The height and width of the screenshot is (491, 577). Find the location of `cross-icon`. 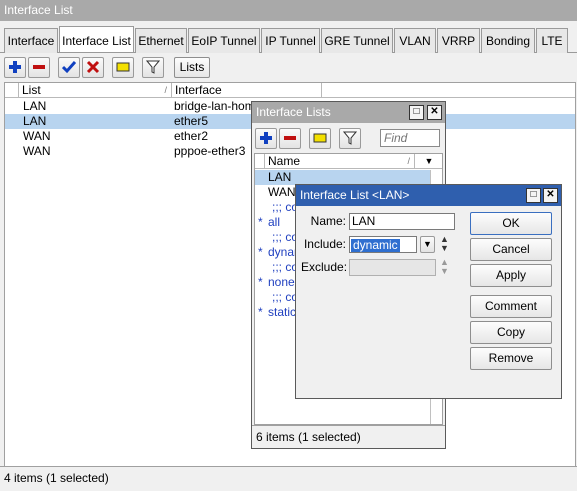

cross-icon is located at coordinates (93, 67).